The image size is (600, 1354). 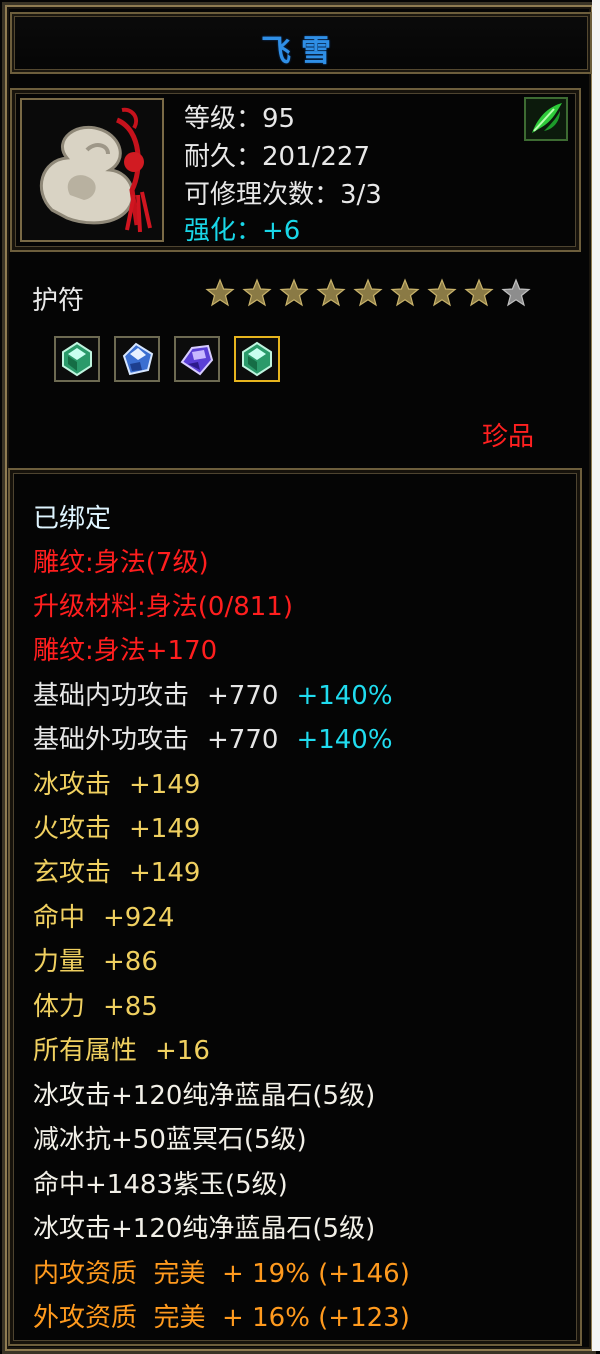 What do you see at coordinates (111, 740) in the screenshot?
I see `stat-label: 基础外功攻击` at bounding box center [111, 740].